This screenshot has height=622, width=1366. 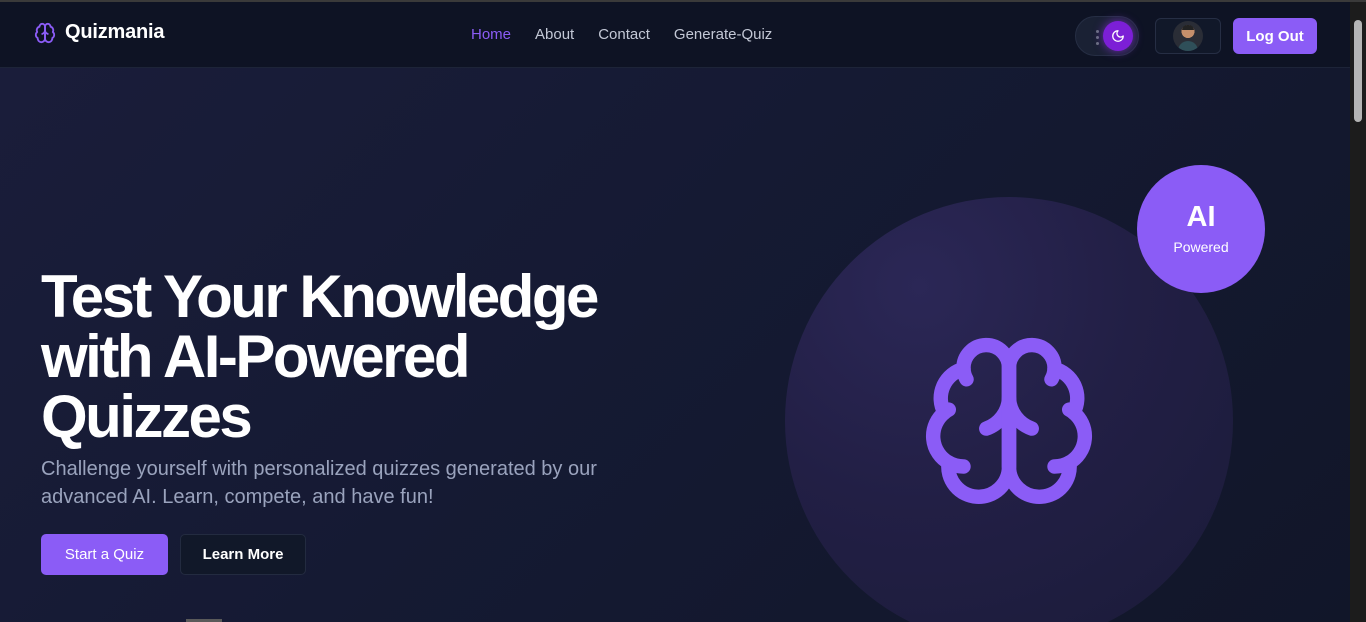 I want to click on nav-link-contact: Contact, so click(x=624, y=34).